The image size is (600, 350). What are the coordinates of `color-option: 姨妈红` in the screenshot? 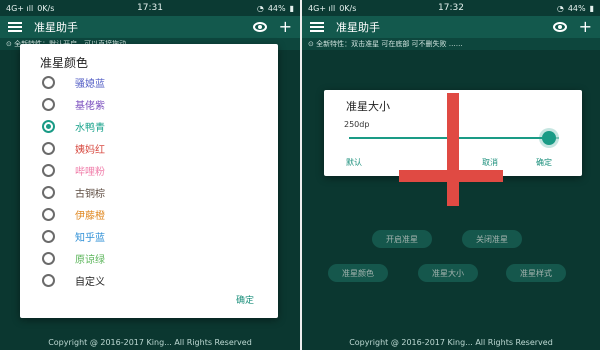 It's located at (73, 148).